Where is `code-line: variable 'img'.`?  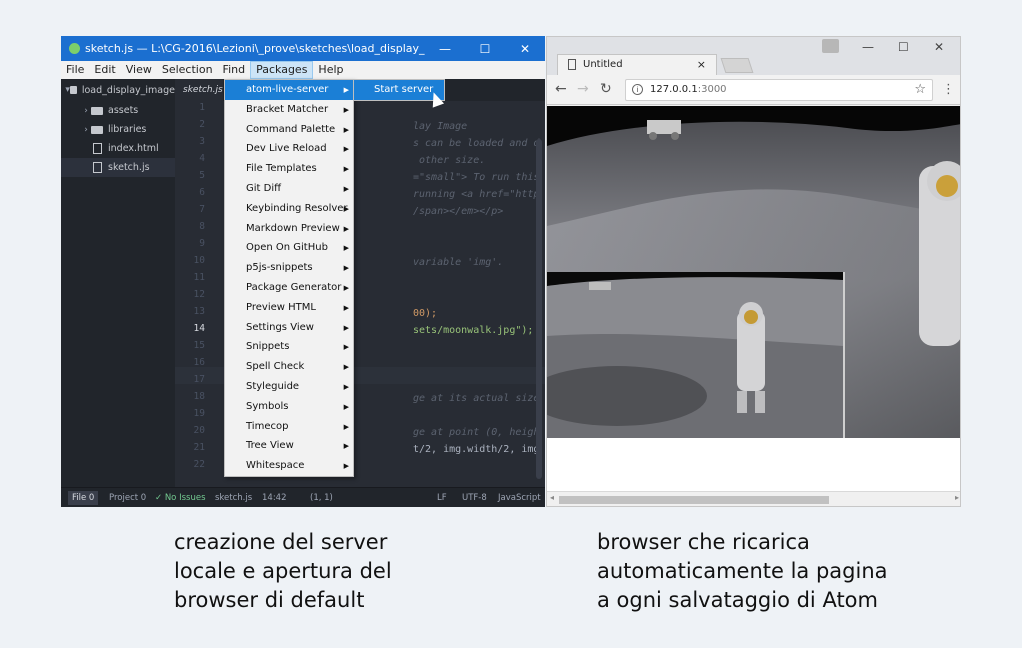
code-line: variable 'img'. is located at coordinates (458, 262).